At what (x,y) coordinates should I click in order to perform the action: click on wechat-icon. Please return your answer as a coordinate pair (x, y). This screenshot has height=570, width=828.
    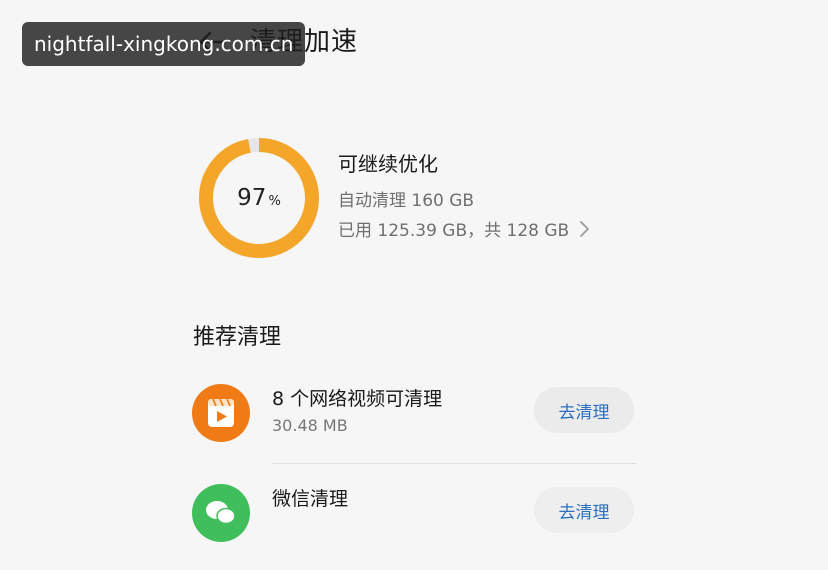
    Looking at the image, I should click on (221, 513).